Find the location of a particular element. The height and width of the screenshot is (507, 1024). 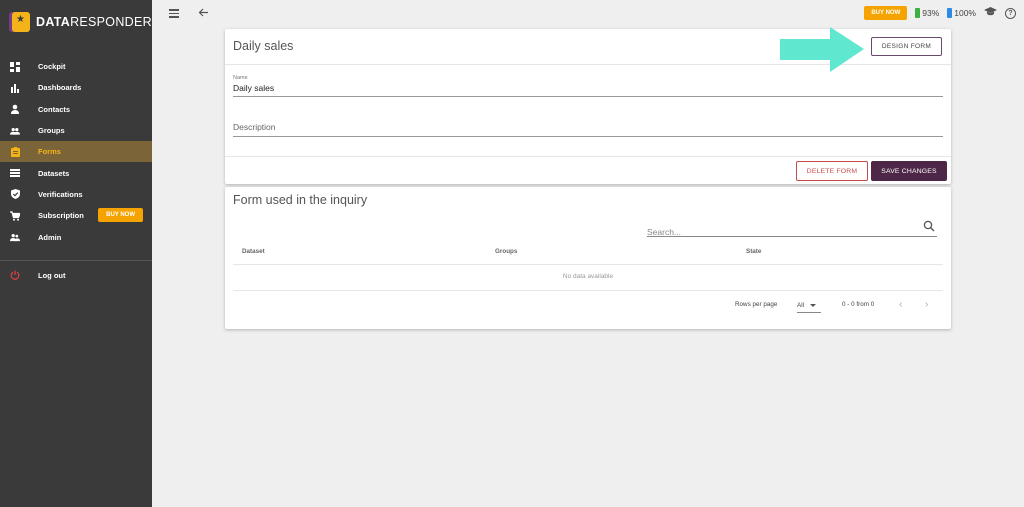

sidebar-item-dashboards: Dashboards is located at coordinates (76, 87).